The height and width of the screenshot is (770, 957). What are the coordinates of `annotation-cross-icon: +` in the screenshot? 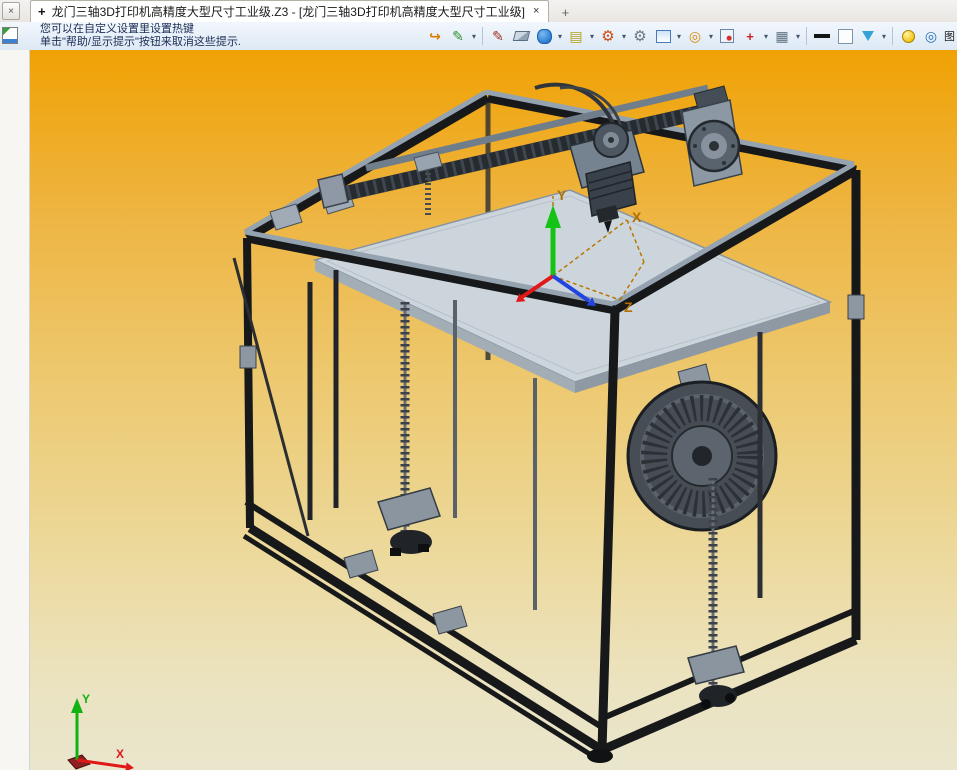 It's located at (750, 36).